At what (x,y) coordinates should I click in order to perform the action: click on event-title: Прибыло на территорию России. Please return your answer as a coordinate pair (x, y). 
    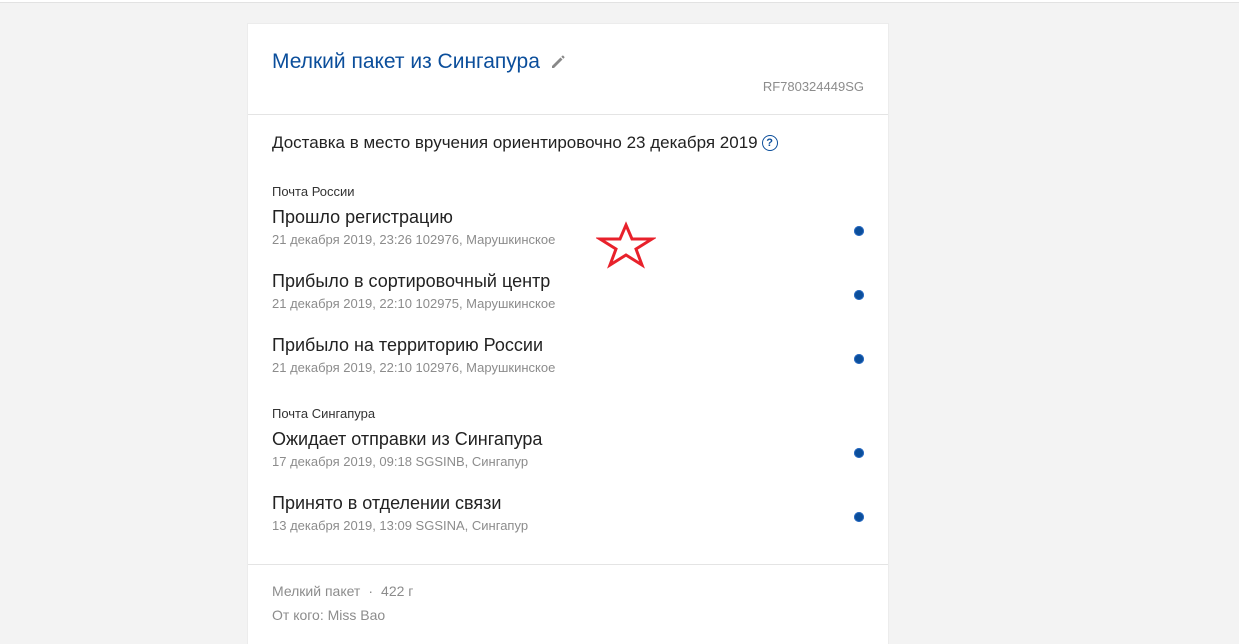
    Looking at the image, I should click on (408, 345).